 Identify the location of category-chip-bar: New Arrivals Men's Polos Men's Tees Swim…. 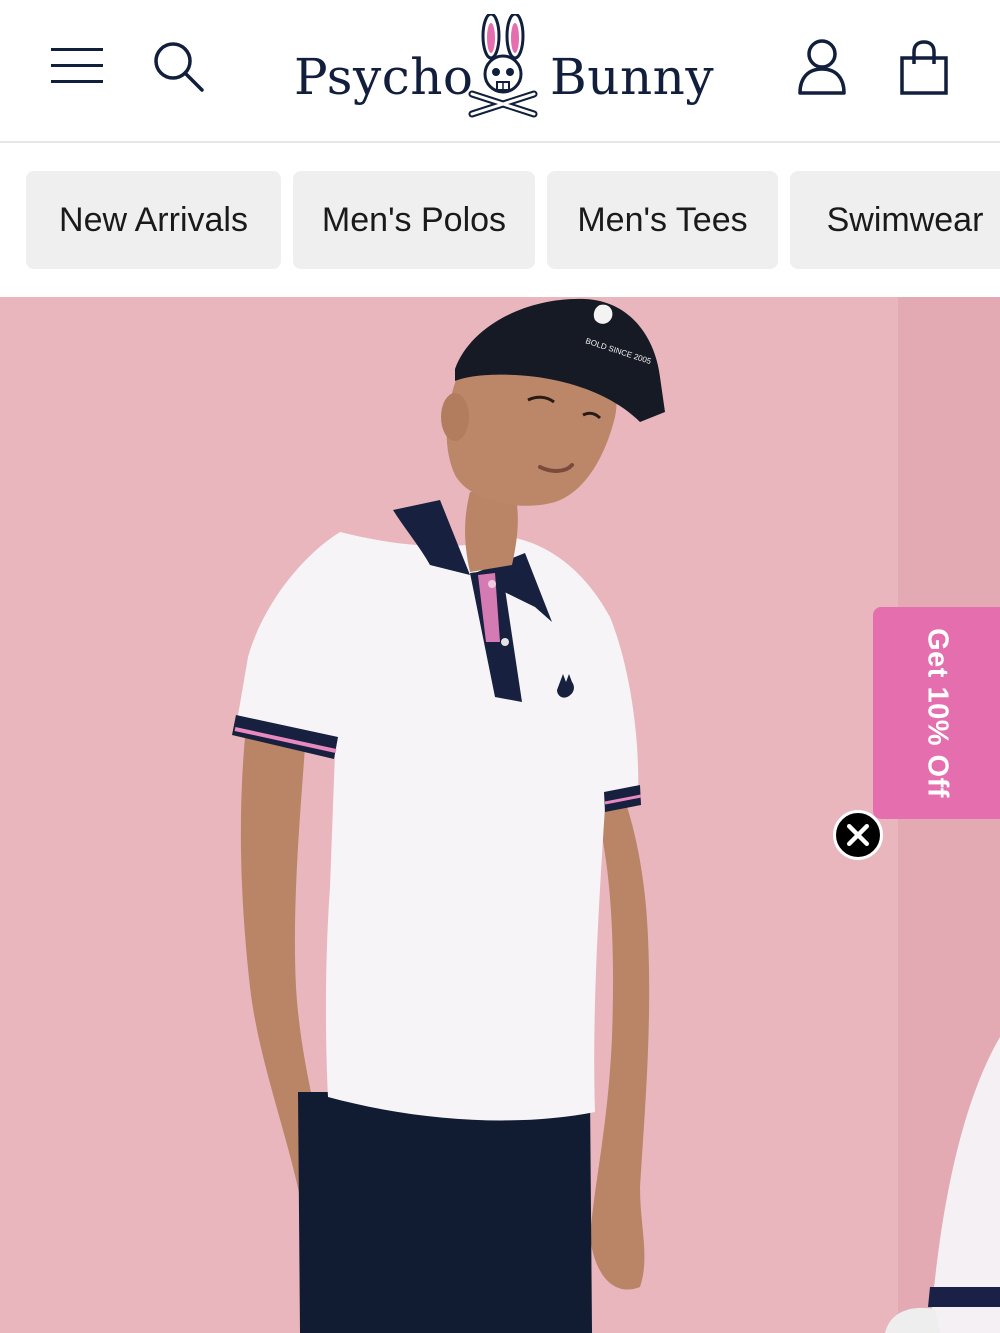
(500, 221).